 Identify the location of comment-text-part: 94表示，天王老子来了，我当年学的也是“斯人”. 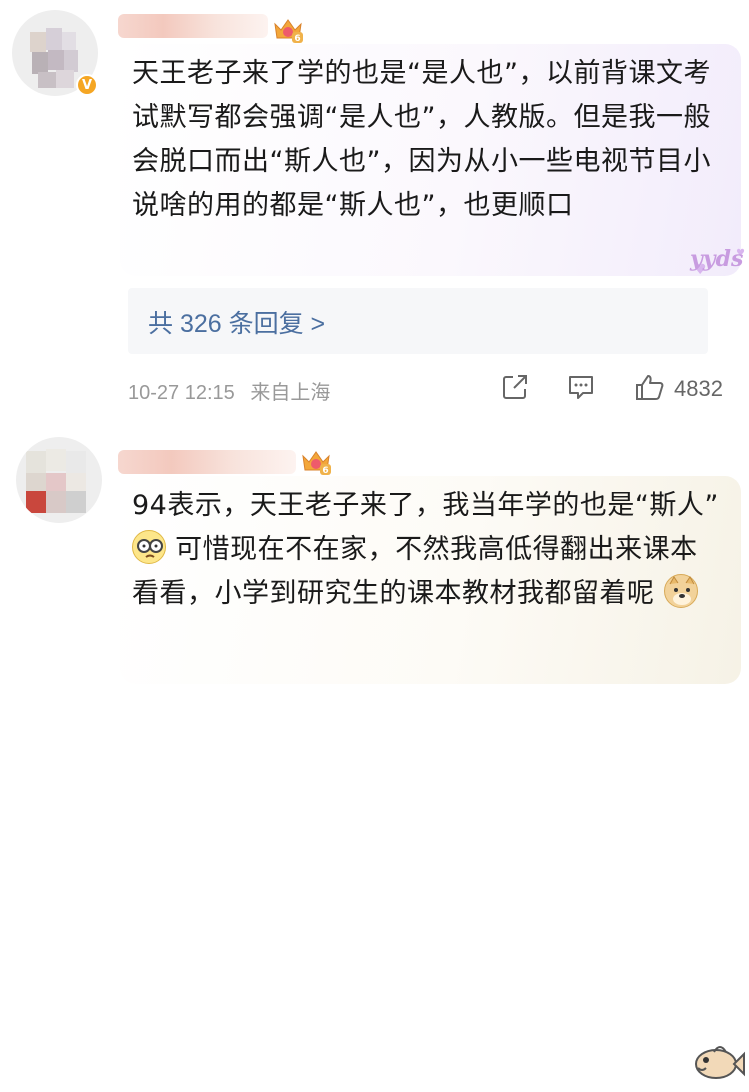
(425, 505).